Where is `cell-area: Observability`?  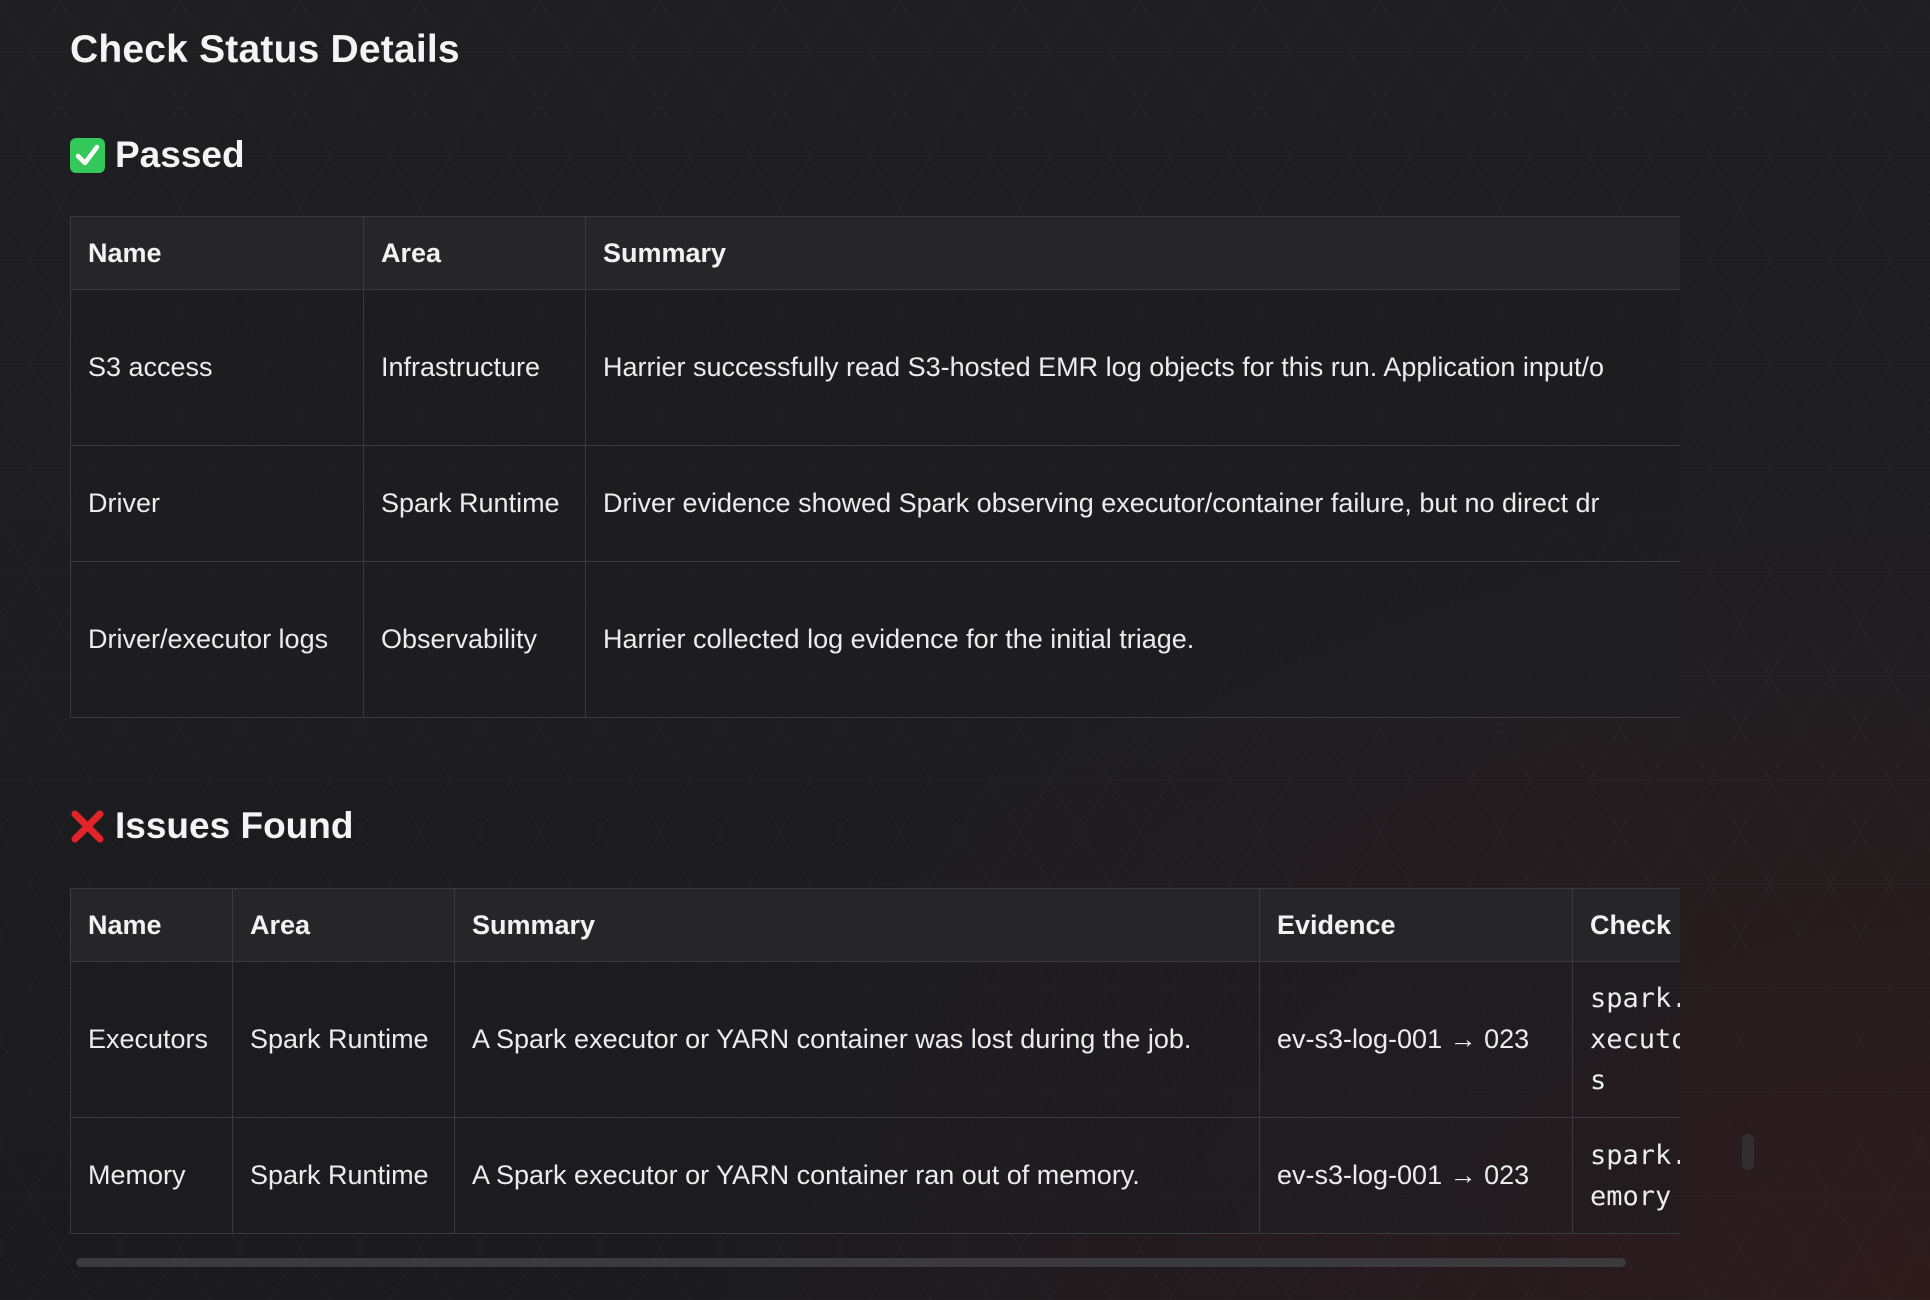 cell-area: Observability is located at coordinates (474, 639).